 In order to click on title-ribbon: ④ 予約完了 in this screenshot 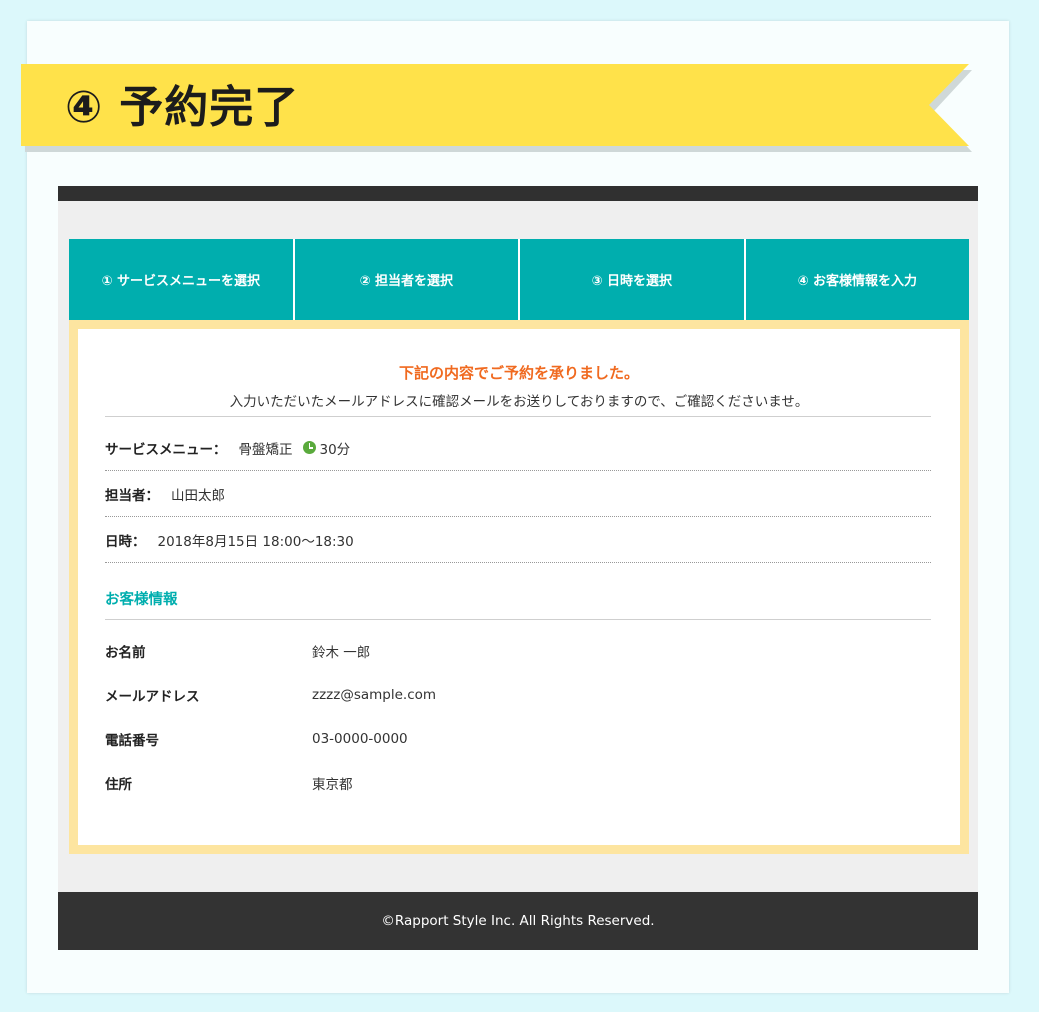, I will do `click(496, 108)`.